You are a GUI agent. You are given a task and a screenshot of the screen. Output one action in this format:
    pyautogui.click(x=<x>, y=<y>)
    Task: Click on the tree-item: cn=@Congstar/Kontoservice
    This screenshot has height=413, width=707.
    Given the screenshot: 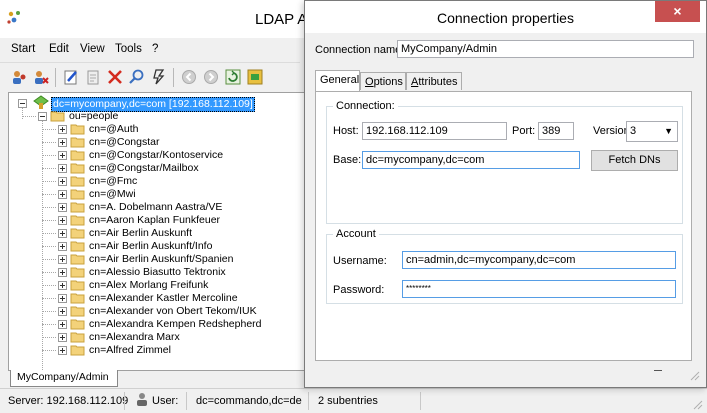 What is the action you would take?
    pyautogui.click(x=158, y=155)
    